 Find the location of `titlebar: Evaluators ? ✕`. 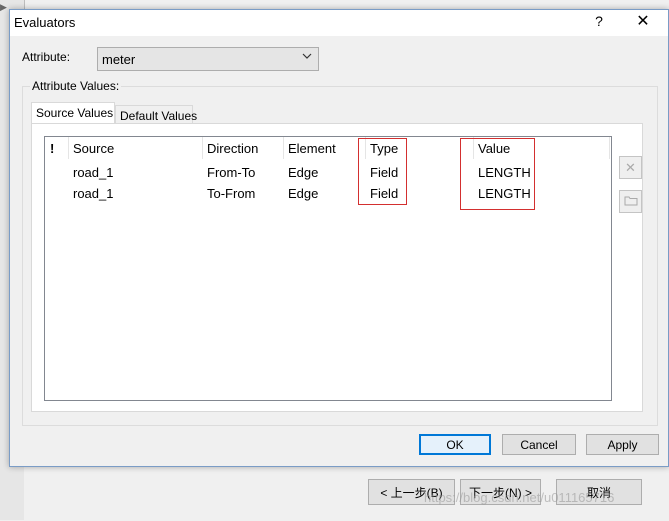

titlebar: Evaluators ? ✕ is located at coordinates (339, 23).